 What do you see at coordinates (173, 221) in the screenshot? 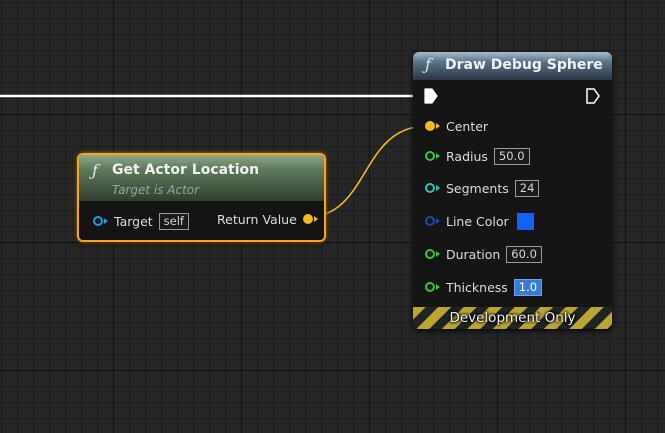
I see `target-value-field: self` at bounding box center [173, 221].